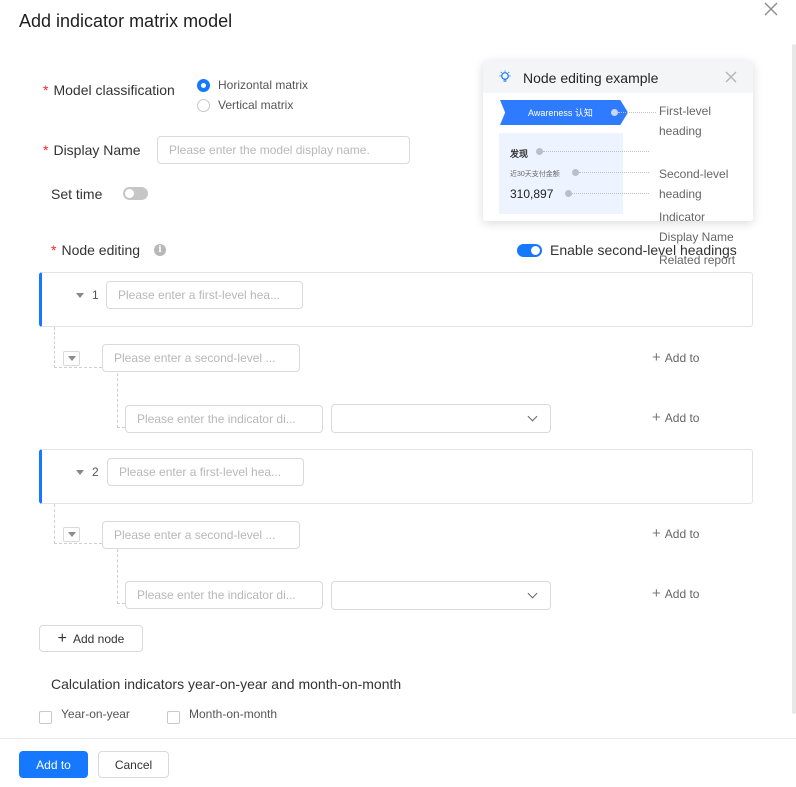 Image resolution: width=796 pixels, height=787 pixels. Describe the element at coordinates (114, 90) in the screenshot. I see `model-classification-text: Model classification` at that location.